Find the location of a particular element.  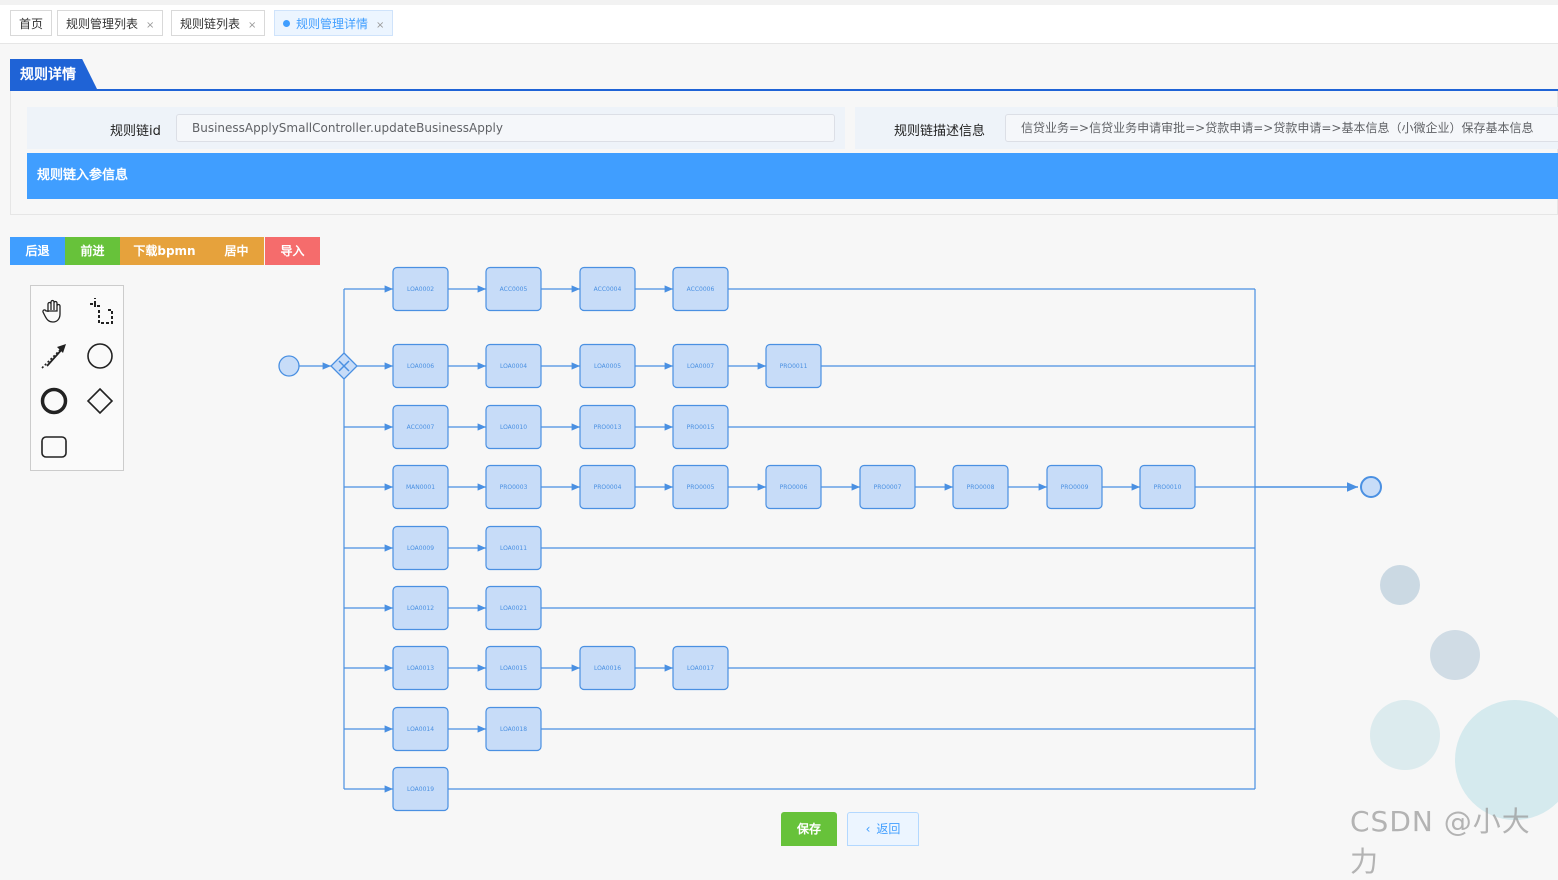

task-label: LOA0004 is located at coordinates (513, 366).